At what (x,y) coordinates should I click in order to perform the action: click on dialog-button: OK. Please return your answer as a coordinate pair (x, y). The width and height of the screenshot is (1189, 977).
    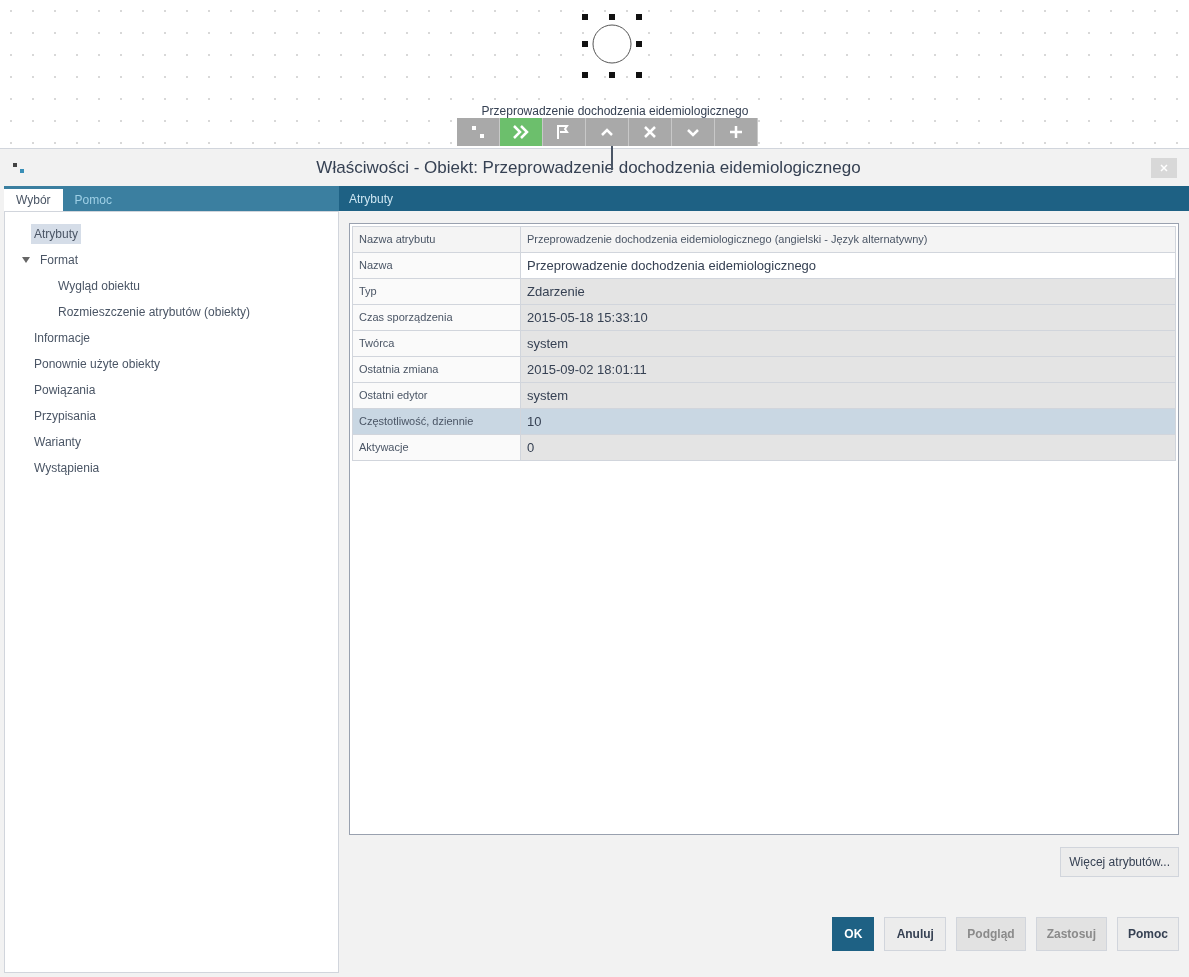
    Looking at the image, I should click on (853, 934).